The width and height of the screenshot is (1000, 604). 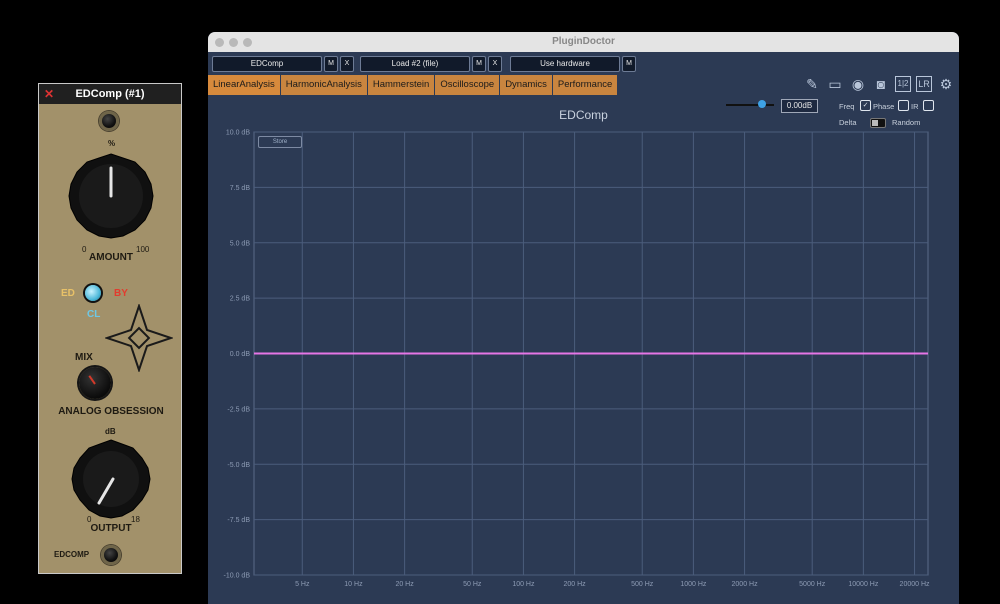 What do you see at coordinates (111, 196) in the screenshot?
I see `amount-knob` at bounding box center [111, 196].